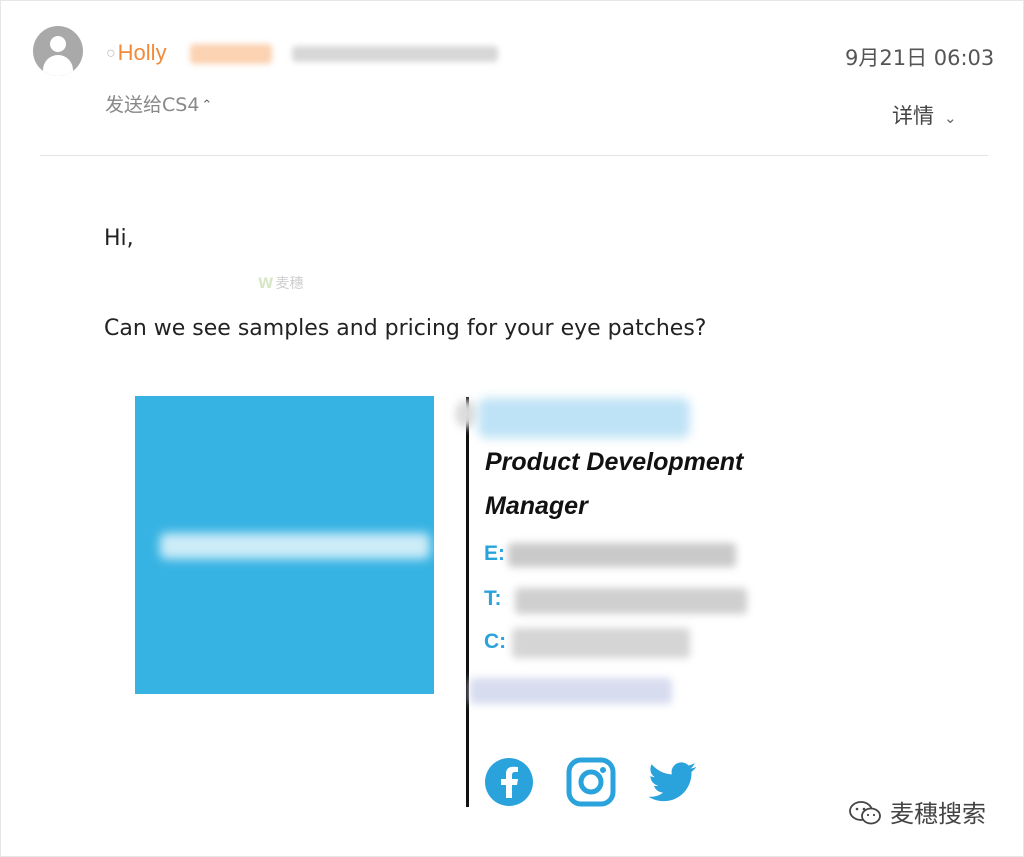 The image size is (1024, 857). What do you see at coordinates (536, 506) in the screenshot?
I see `job-title-line2: Manager` at bounding box center [536, 506].